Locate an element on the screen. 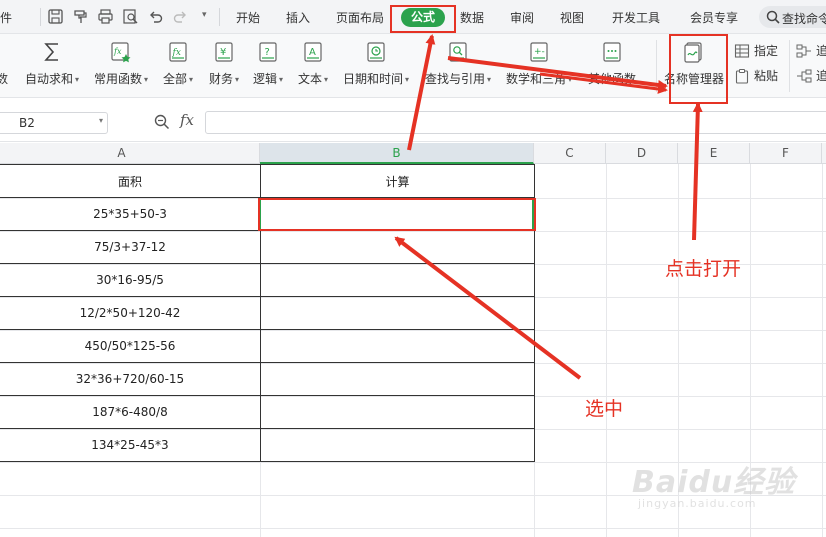 Image resolution: width=826 pixels, height=537 pixels. trace-icon is located at coordinates (804, 76).